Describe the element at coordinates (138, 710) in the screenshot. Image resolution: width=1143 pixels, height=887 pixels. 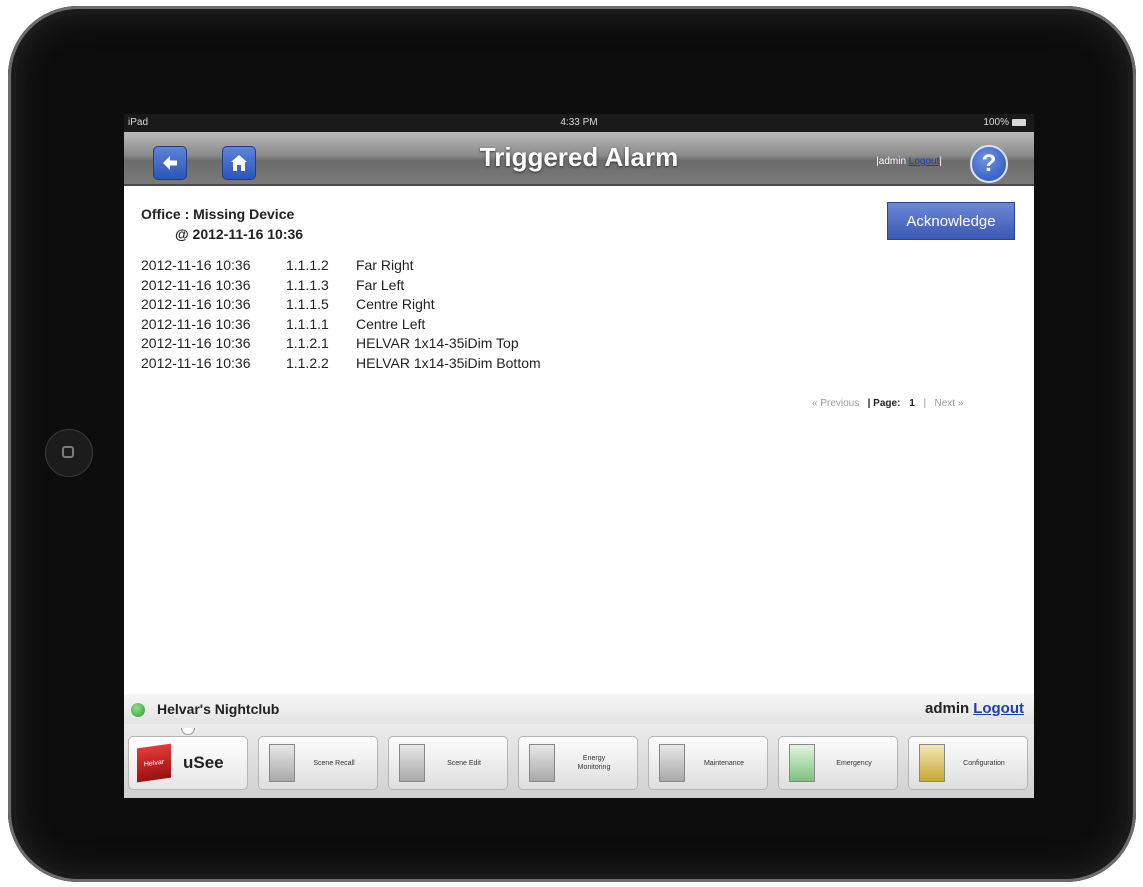
I see `status-dot-icon` at that location.